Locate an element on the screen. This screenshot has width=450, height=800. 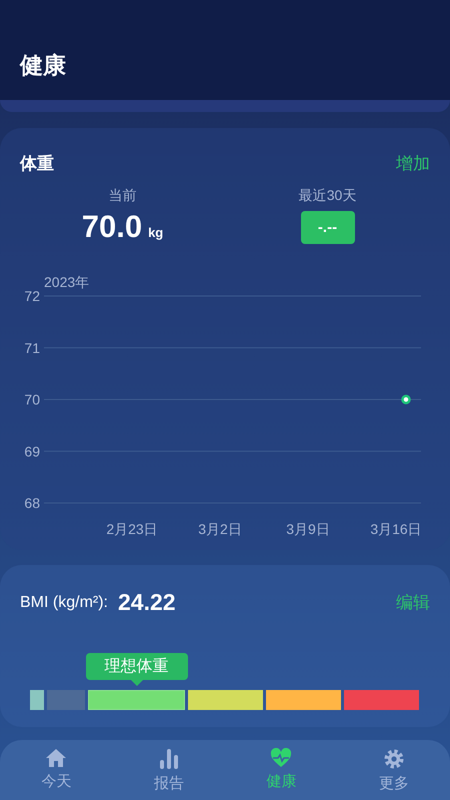
stat-label: 最近30天 is located at coordinates (327, 196).